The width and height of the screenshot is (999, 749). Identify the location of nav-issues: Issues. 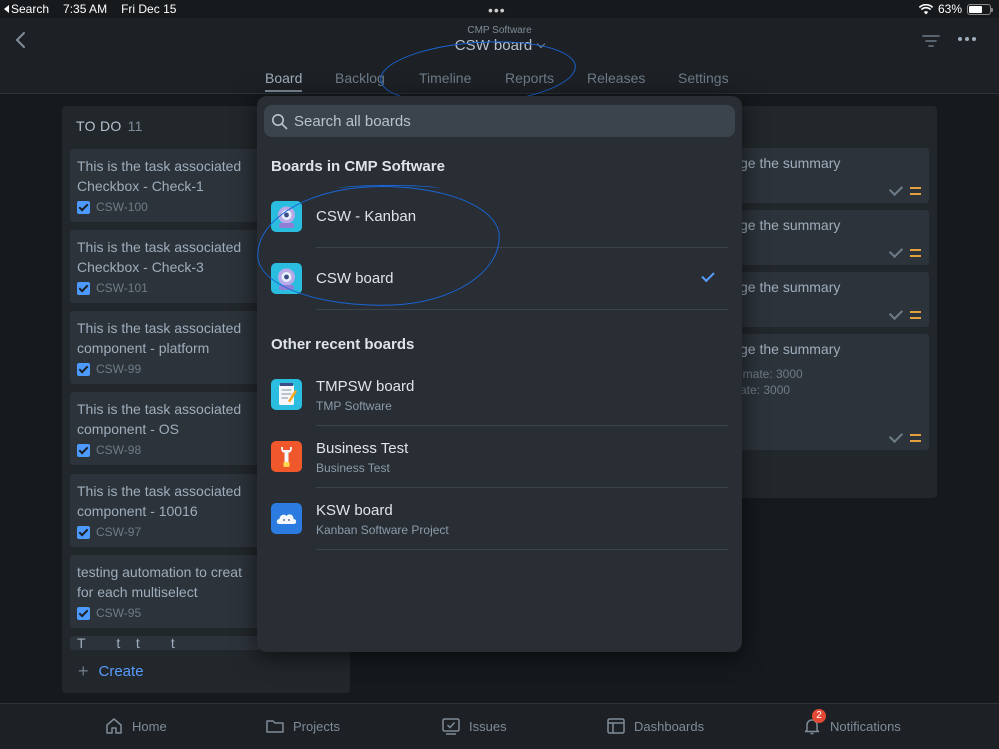
(474, 726).